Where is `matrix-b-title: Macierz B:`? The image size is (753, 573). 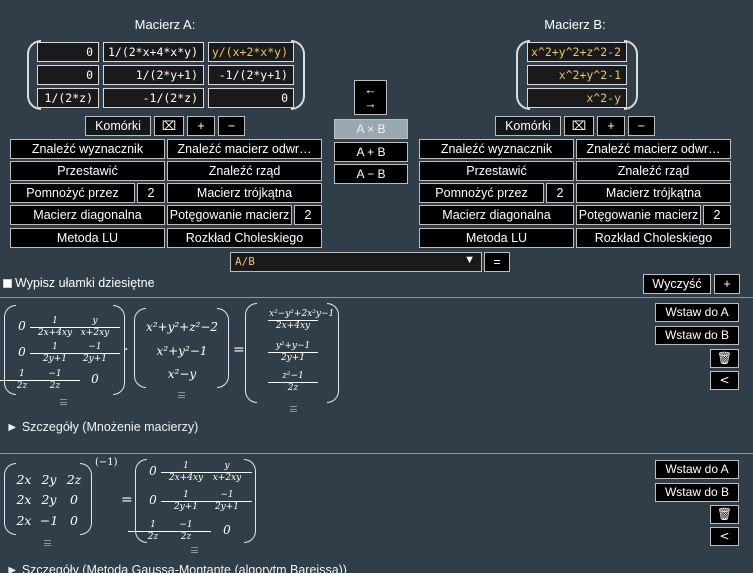 matrix-b-title: Macierz B: is located at coordinates (575, 24).